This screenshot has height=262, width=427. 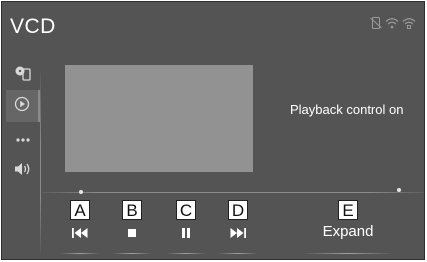 I want to click on status-bar, so click(x=393, y=25).